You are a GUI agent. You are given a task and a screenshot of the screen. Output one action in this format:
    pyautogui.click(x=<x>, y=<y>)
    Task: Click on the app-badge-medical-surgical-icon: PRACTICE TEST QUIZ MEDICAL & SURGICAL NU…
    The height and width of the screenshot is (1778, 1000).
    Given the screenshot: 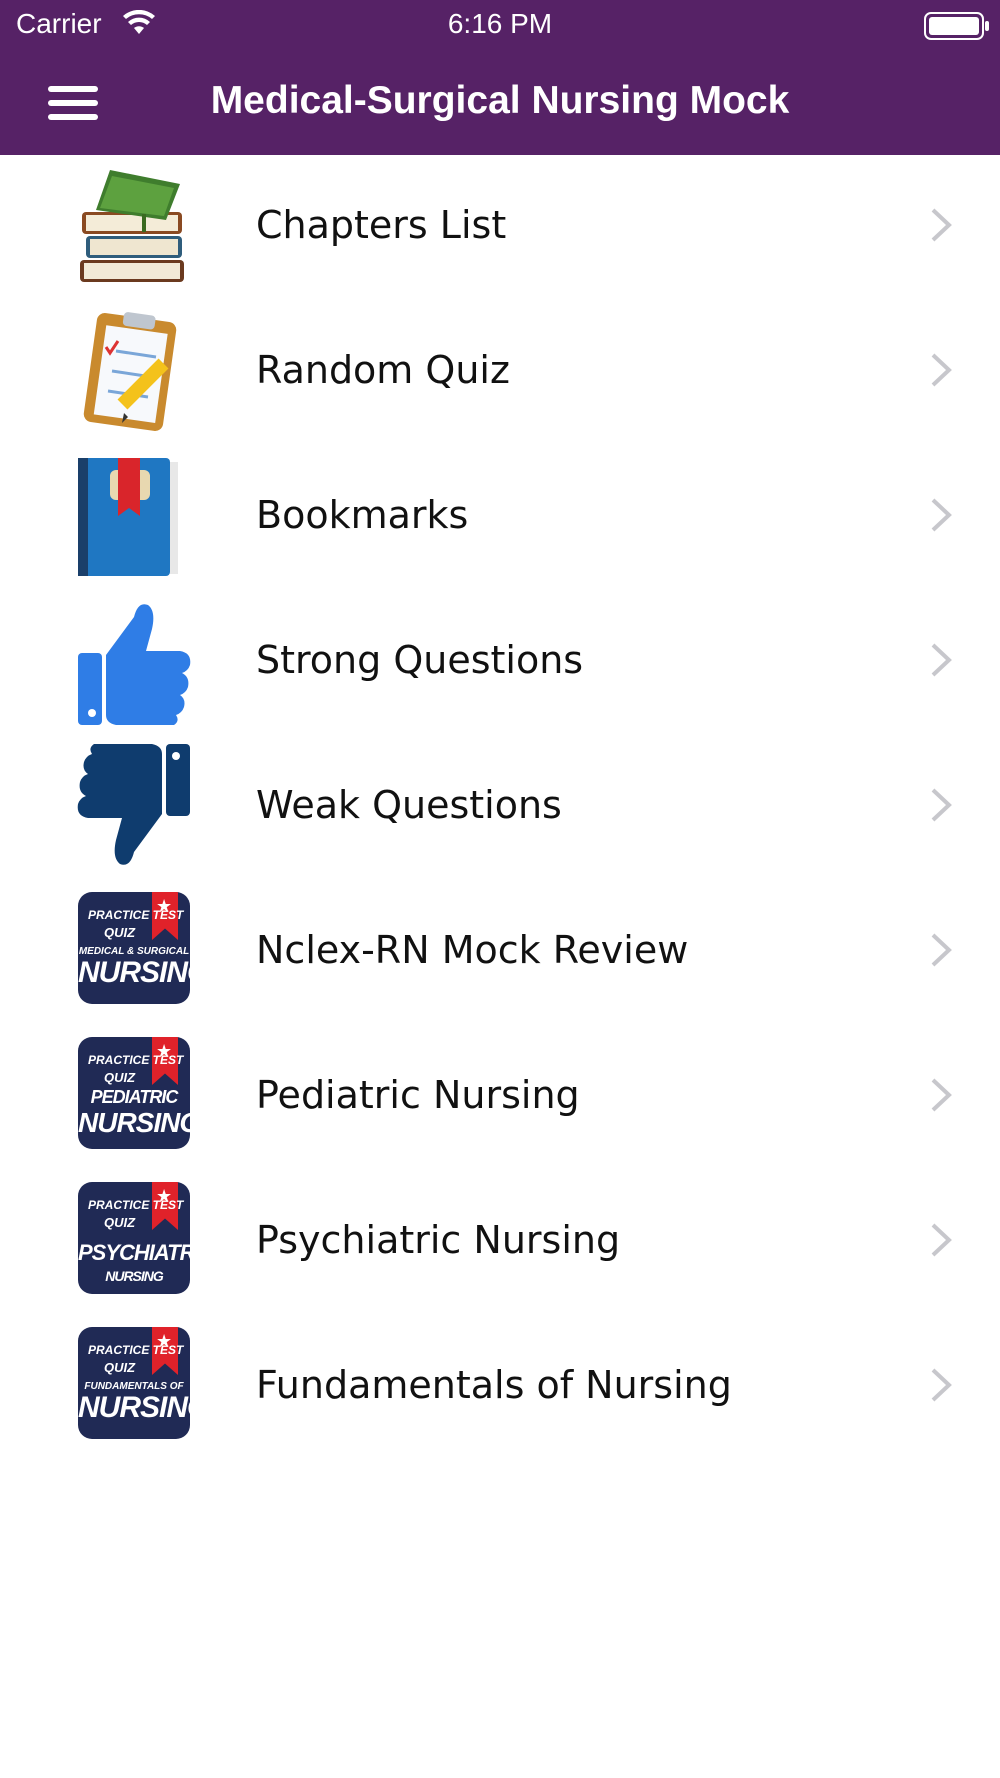 What is the action you would take?
    pyautogui.click(x=134, y=948)
    